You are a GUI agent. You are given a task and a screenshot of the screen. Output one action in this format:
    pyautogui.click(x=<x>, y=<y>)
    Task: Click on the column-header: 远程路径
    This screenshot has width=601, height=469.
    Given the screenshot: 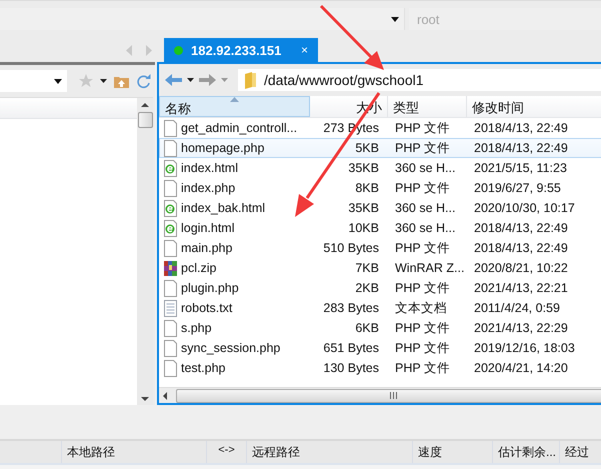 What is the action you would take?
    pyautogui.click(x=330, y=452)
    